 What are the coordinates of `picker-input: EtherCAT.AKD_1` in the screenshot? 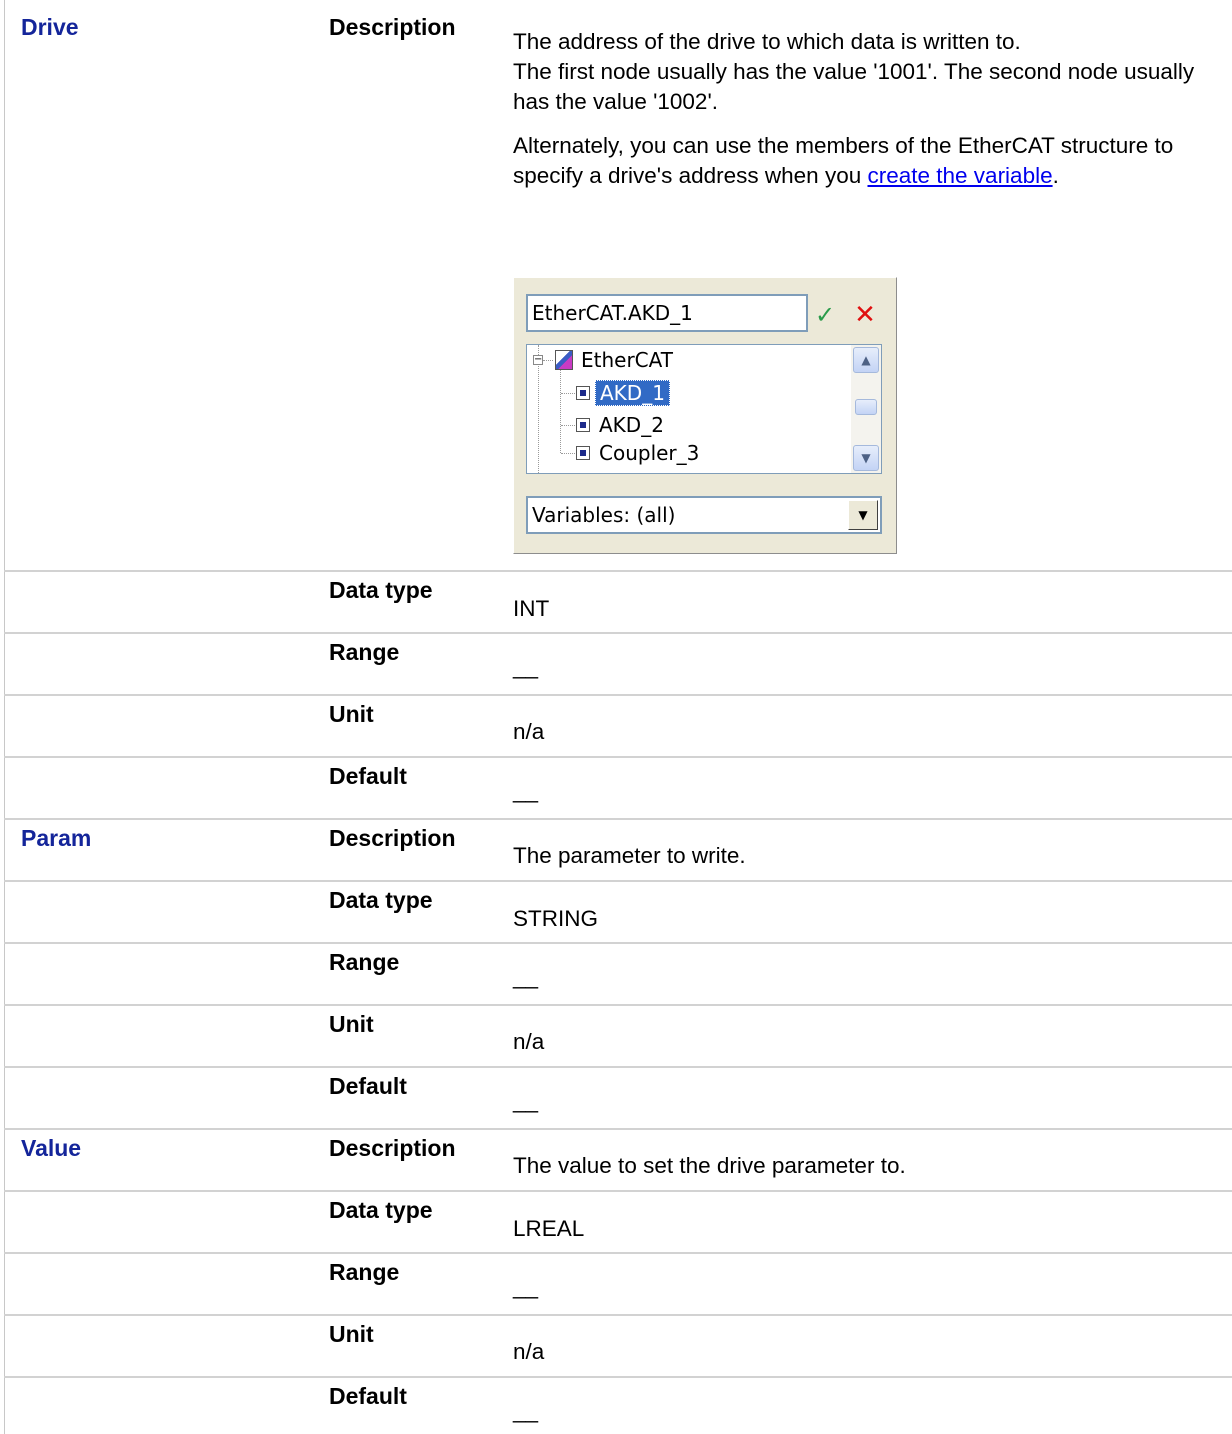 It's located at (667, 313).